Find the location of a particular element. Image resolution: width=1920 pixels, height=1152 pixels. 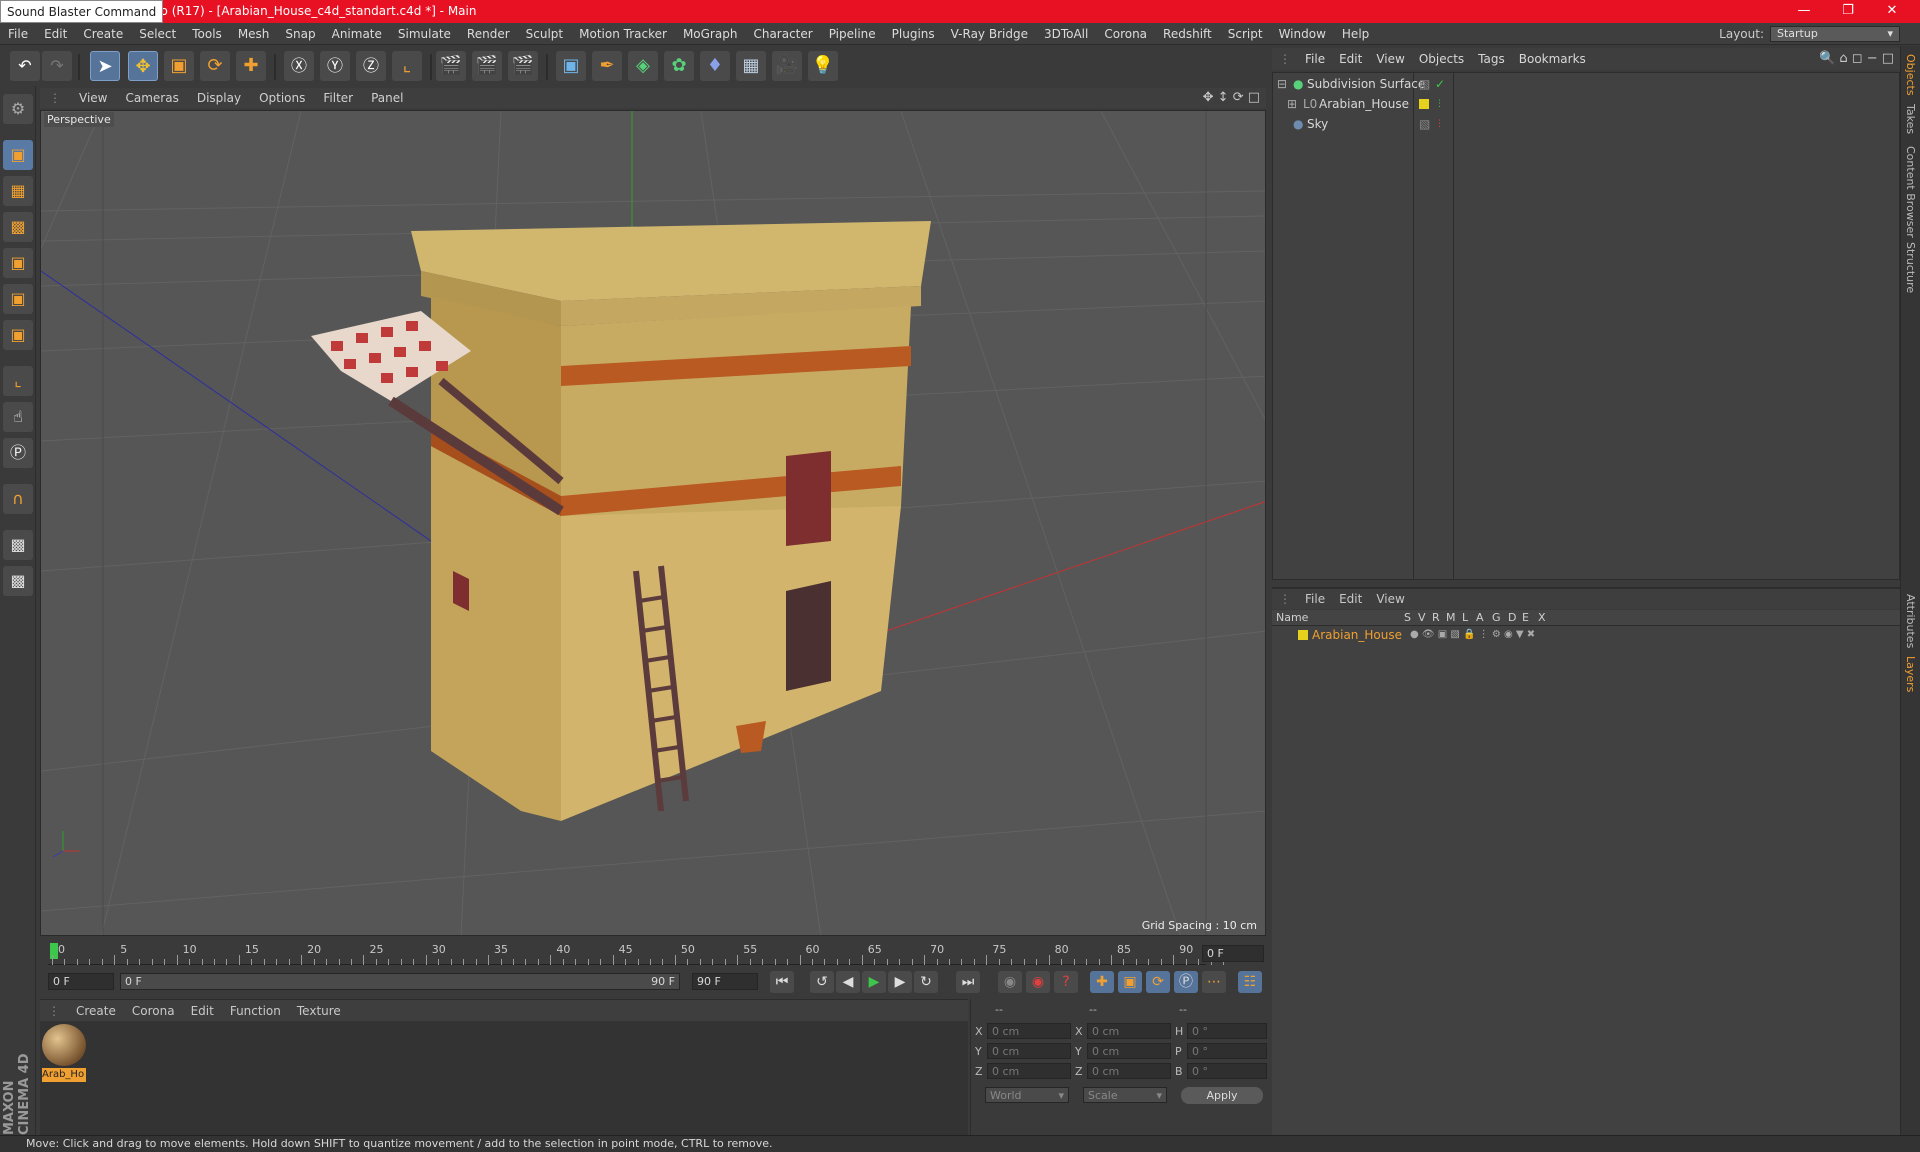

objects-menu-bookmarks: Bookmarks is located at coordinates (1552, 59).